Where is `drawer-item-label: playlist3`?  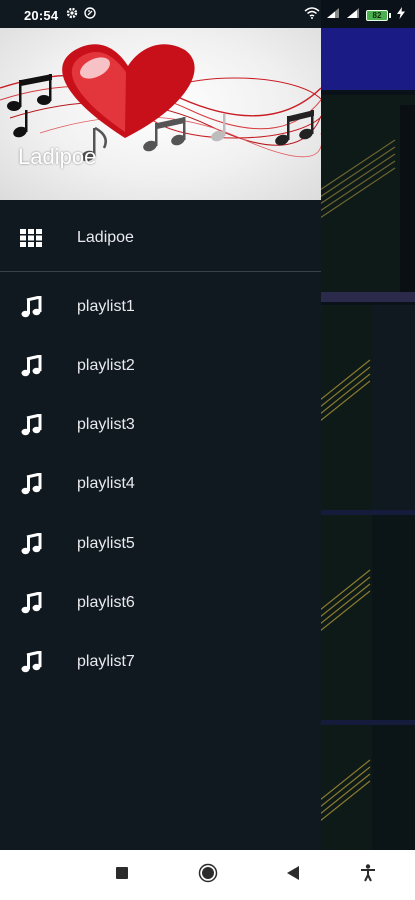 drawer-item-label: playlist3 is located at coordinates (106, 424).